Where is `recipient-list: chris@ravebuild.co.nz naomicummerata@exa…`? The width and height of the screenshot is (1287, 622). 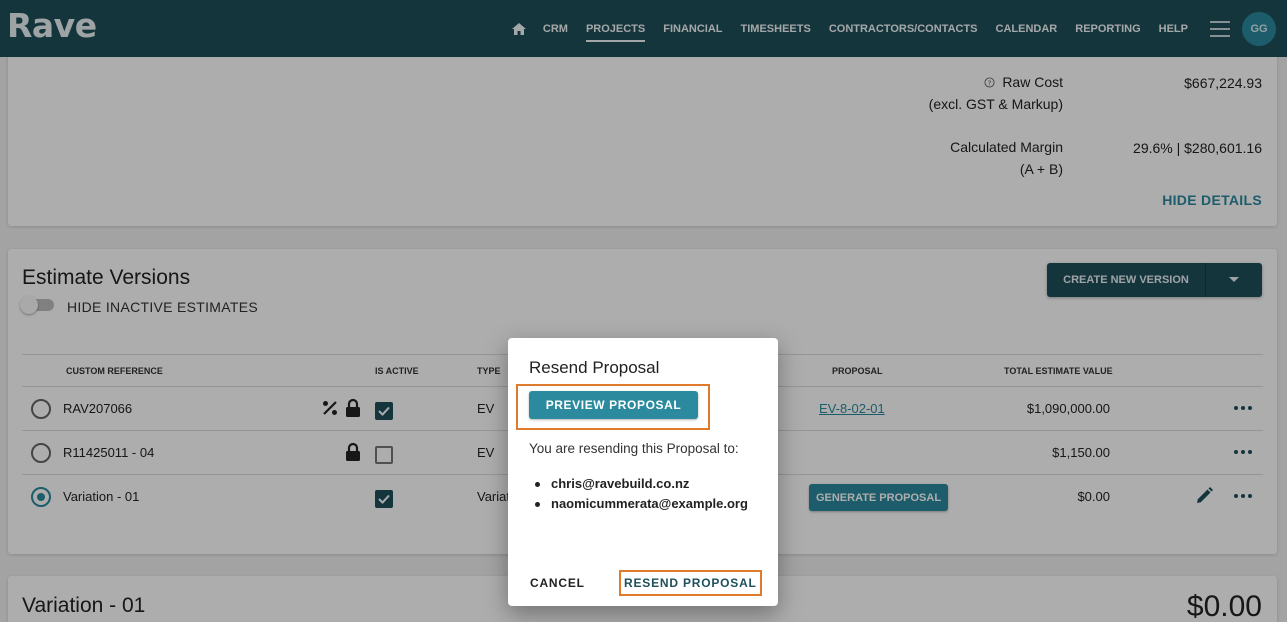 recipient-list: chris@ravebuild.co.nz naomicummerata@exa… is located at coordinates (644, 494).